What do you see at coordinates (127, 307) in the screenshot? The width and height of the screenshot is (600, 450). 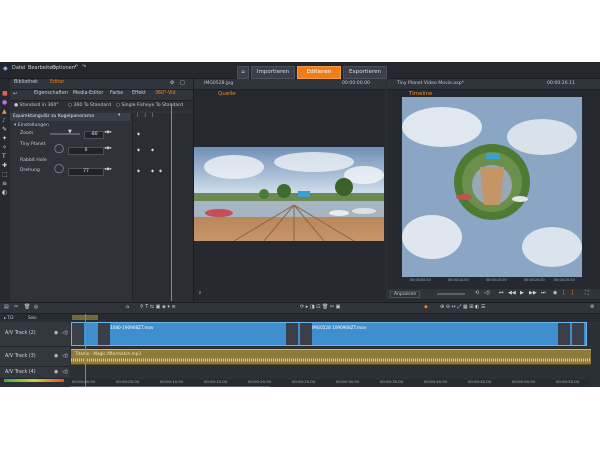 I see `magnet-icon: ⌂` at bounding box center [127, 307].